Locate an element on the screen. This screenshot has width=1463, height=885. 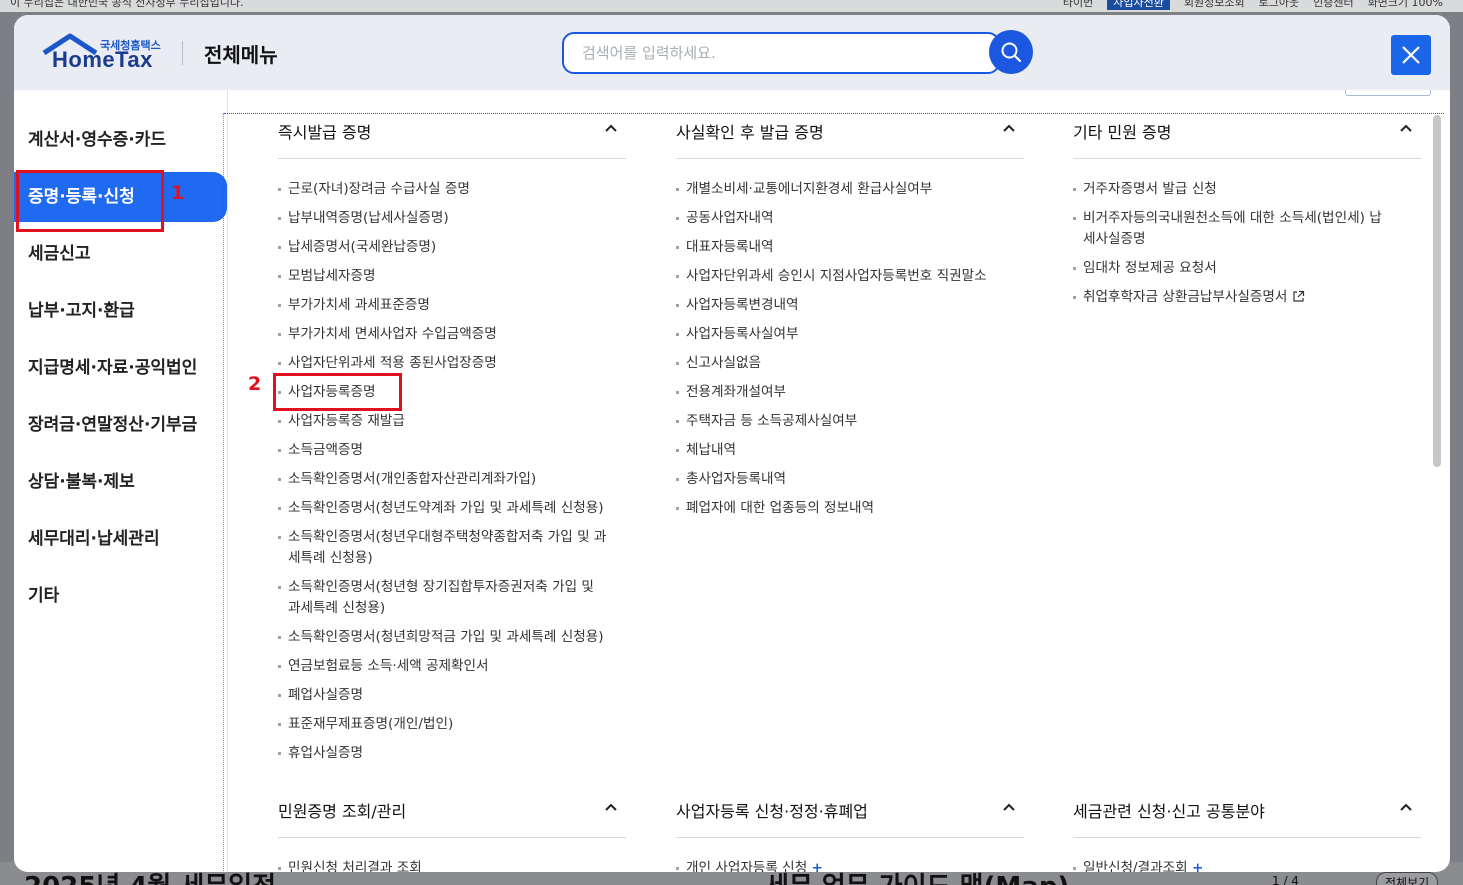
menu-item: 공동사업자내역 is located at coordinates (850, 218).